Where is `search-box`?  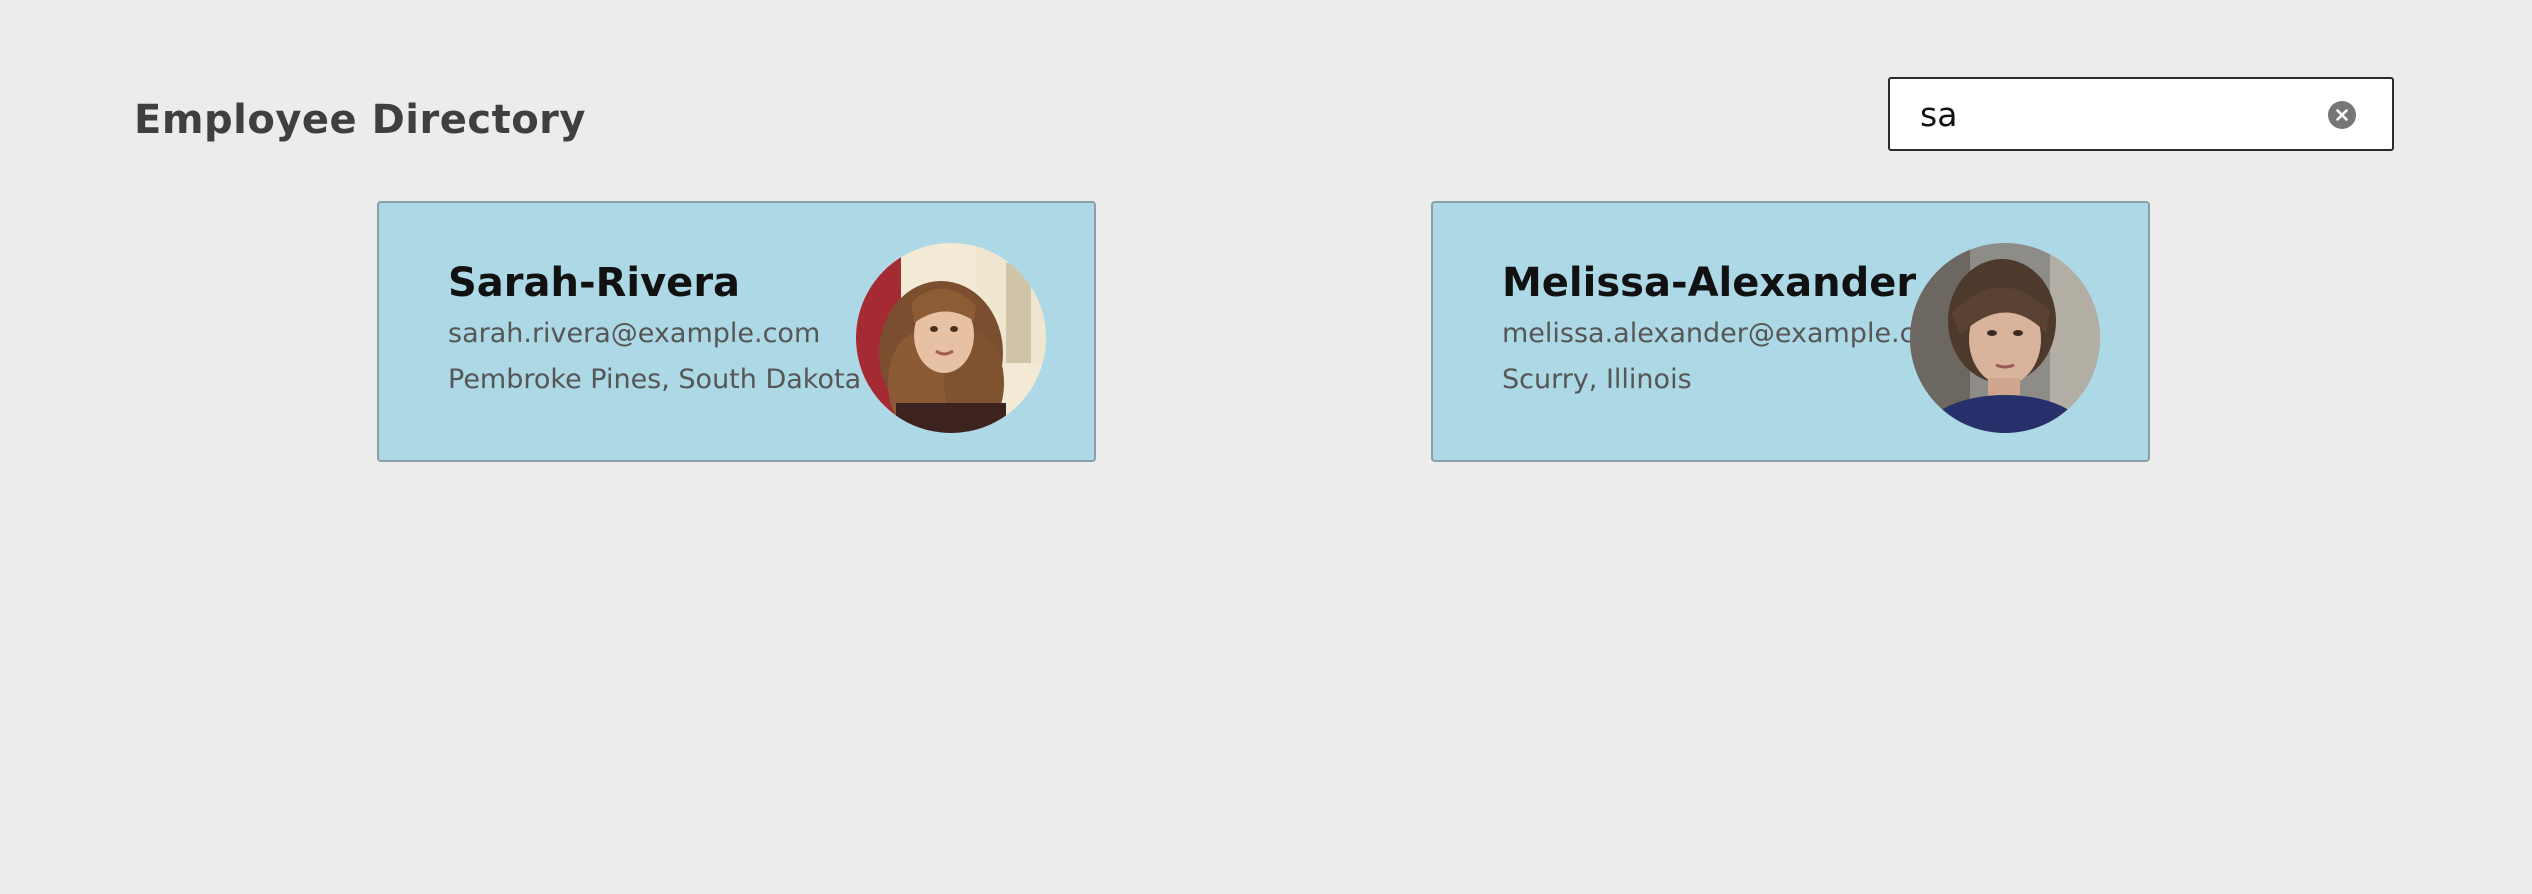
search-box is located at coordinates (2141, 114).